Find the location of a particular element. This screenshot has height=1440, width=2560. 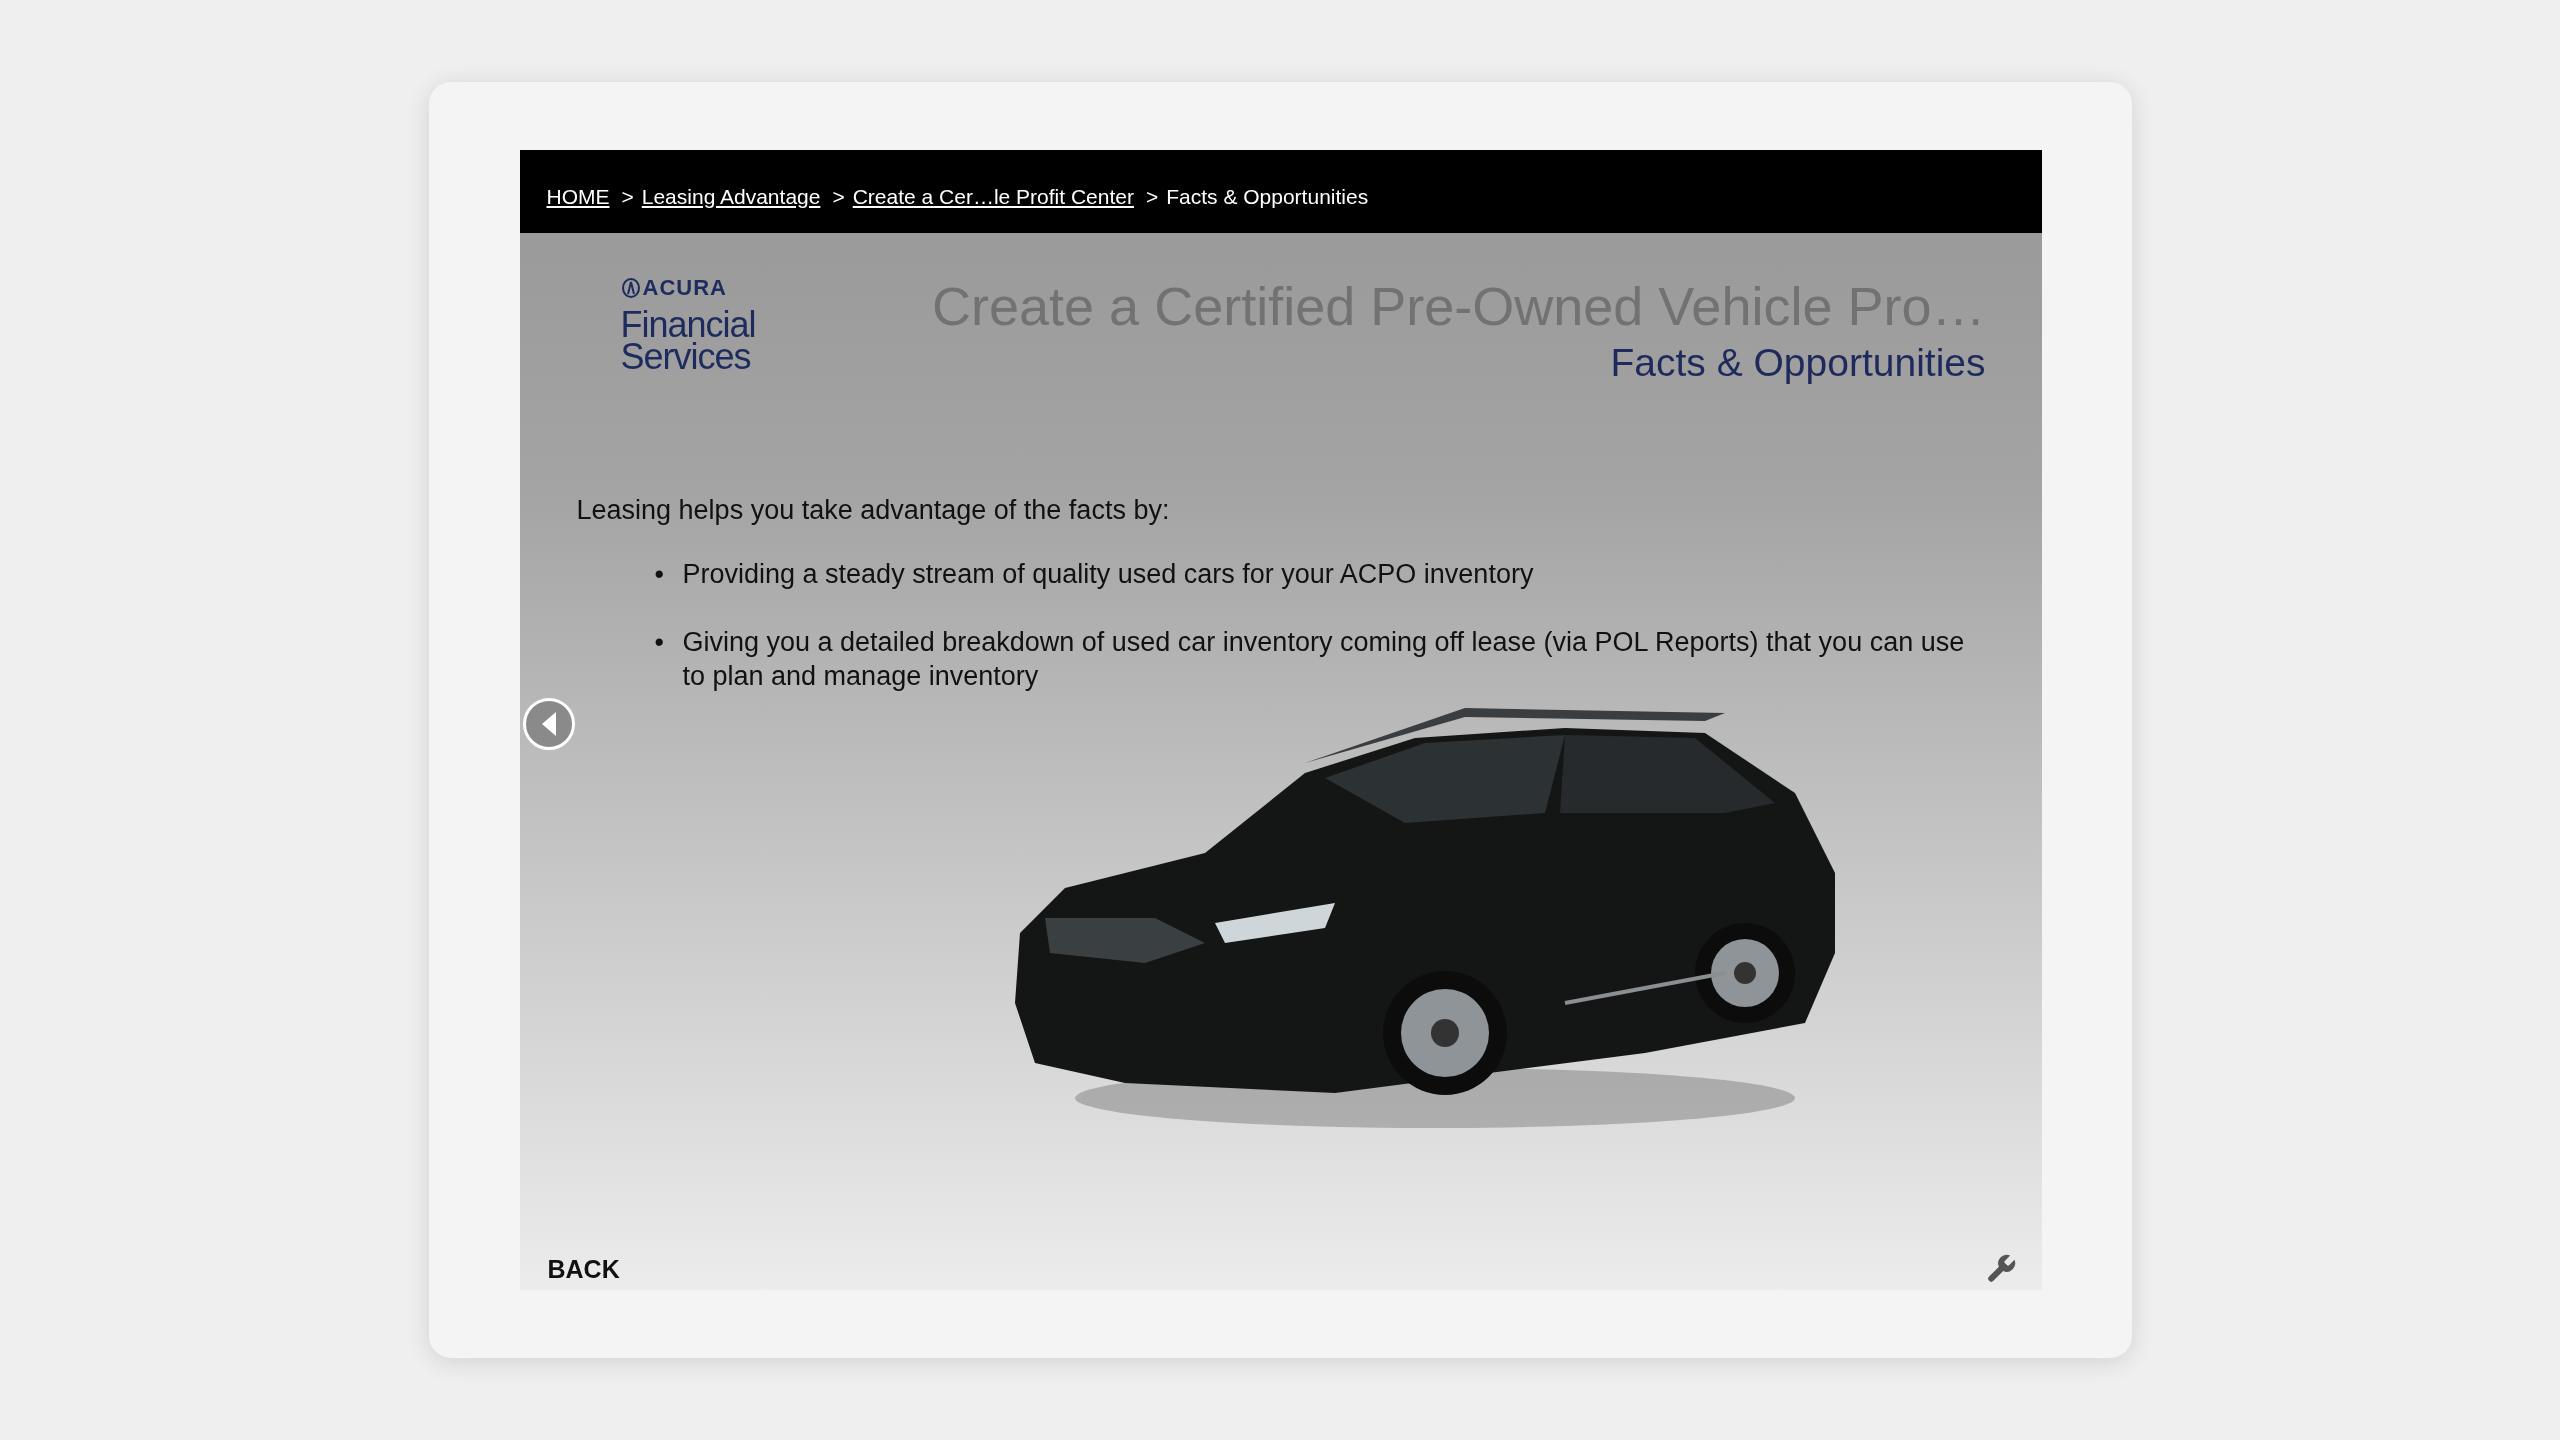

page-subtitle: Facts & Opportunities is located at coordinates (1798, 363).